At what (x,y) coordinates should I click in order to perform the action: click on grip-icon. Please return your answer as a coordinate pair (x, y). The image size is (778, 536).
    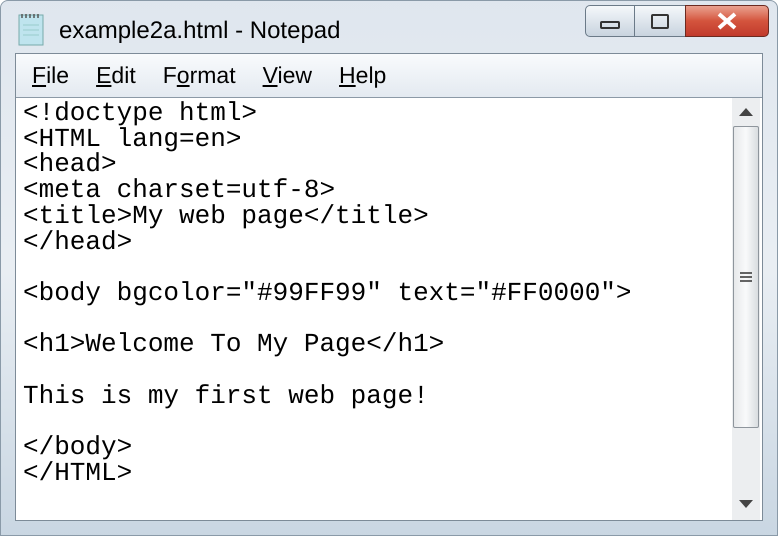
    Looking at the image, I should click on (746, 277).